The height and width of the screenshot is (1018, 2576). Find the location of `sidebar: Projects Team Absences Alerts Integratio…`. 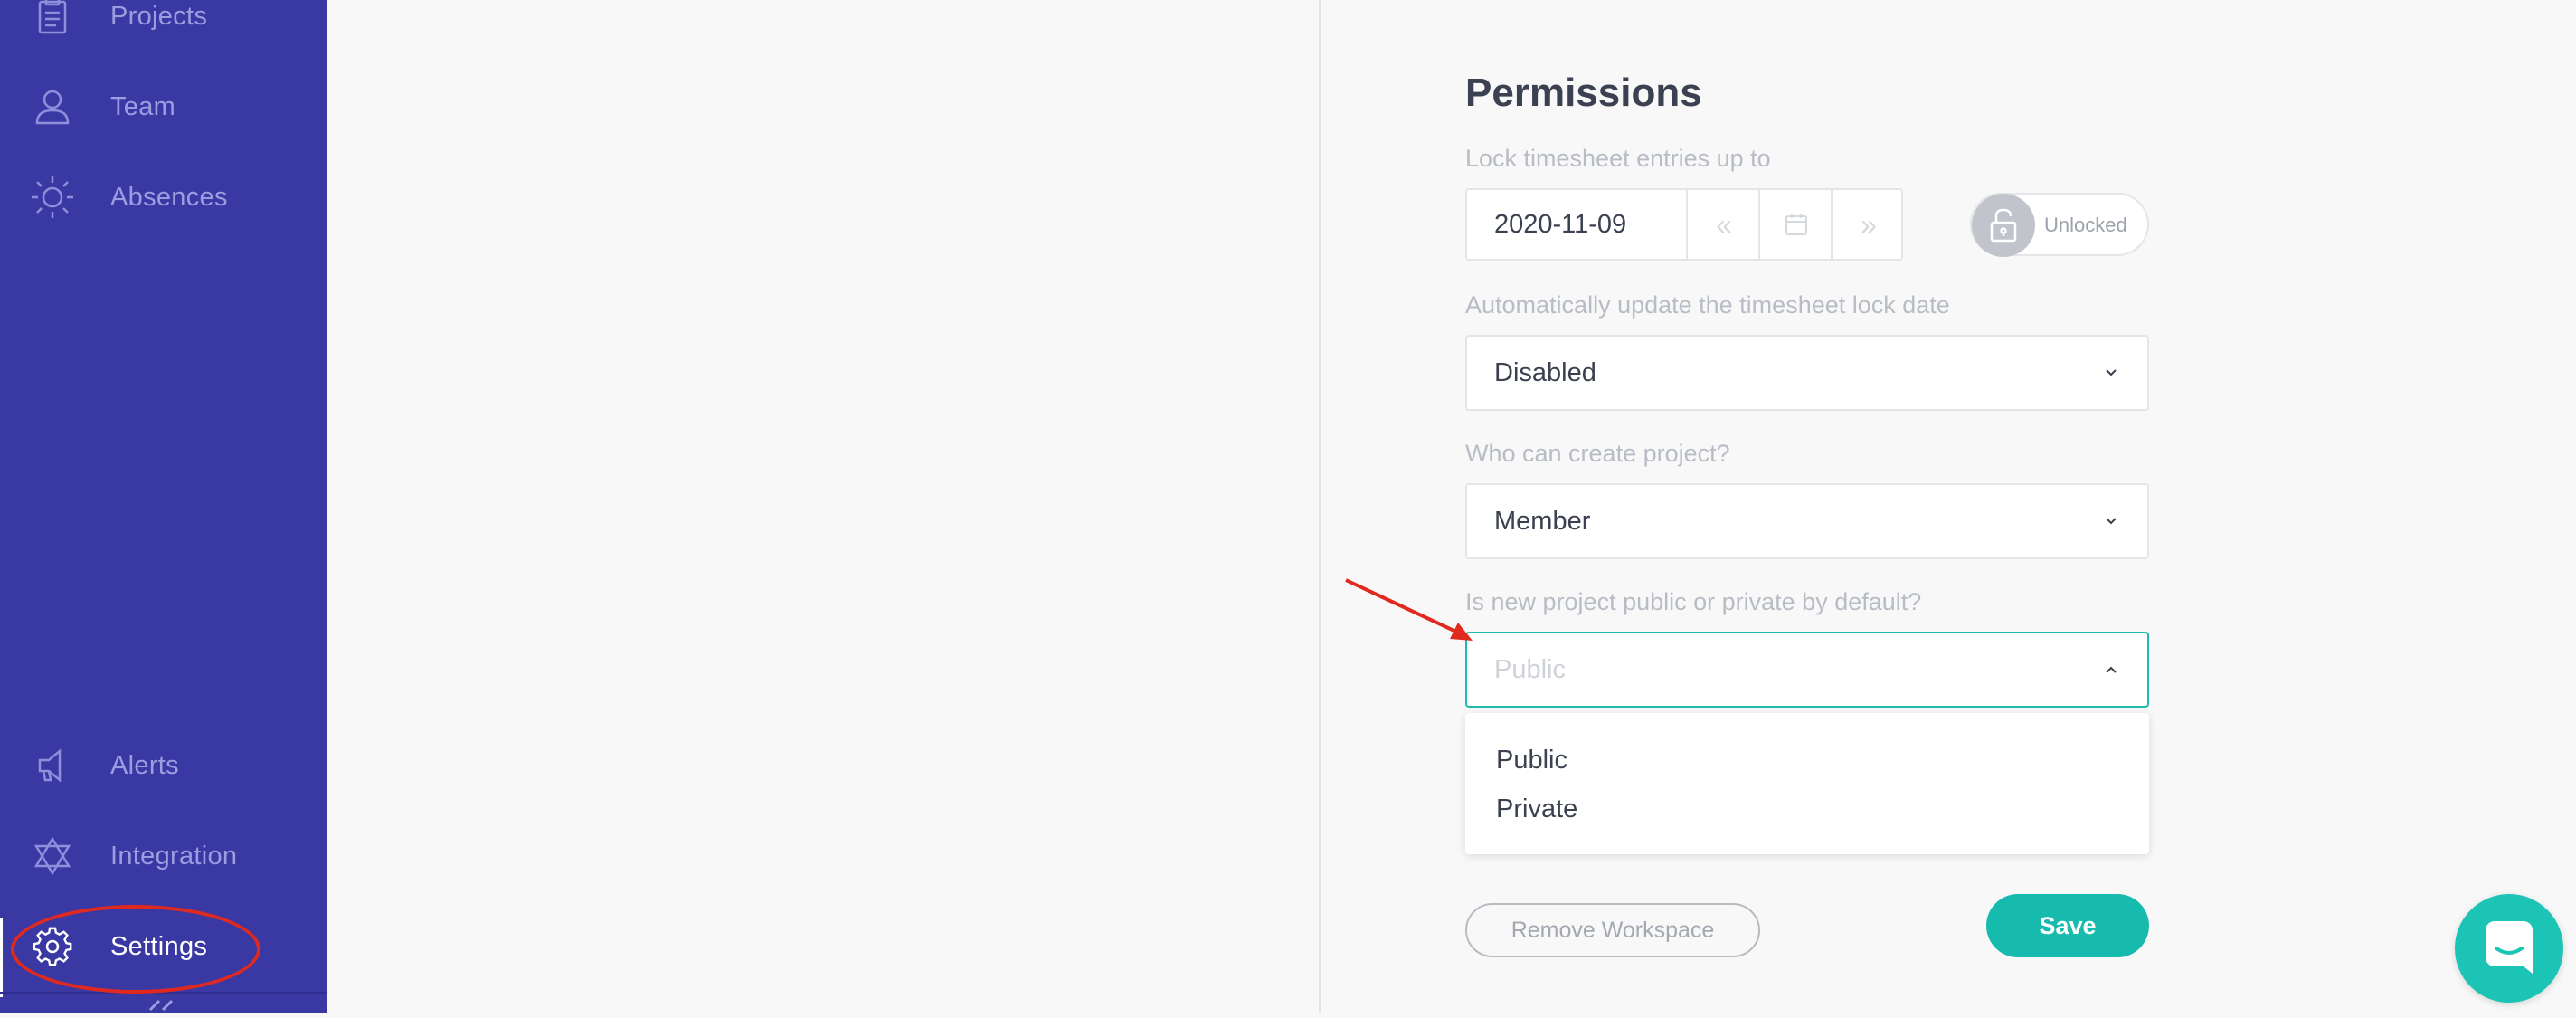

sidebar: Projects Team Absences Alerts Integratio… is located at coordinates (164, 506).